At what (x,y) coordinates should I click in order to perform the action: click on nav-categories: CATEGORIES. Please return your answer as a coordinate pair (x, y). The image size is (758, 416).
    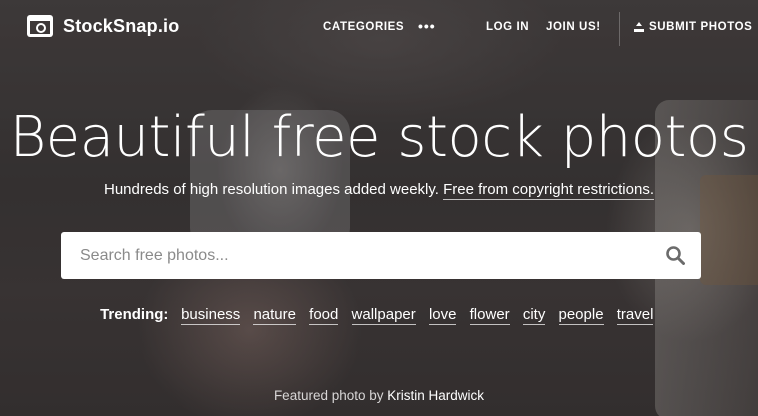
    Looking at the image, I should click on (363, 27).